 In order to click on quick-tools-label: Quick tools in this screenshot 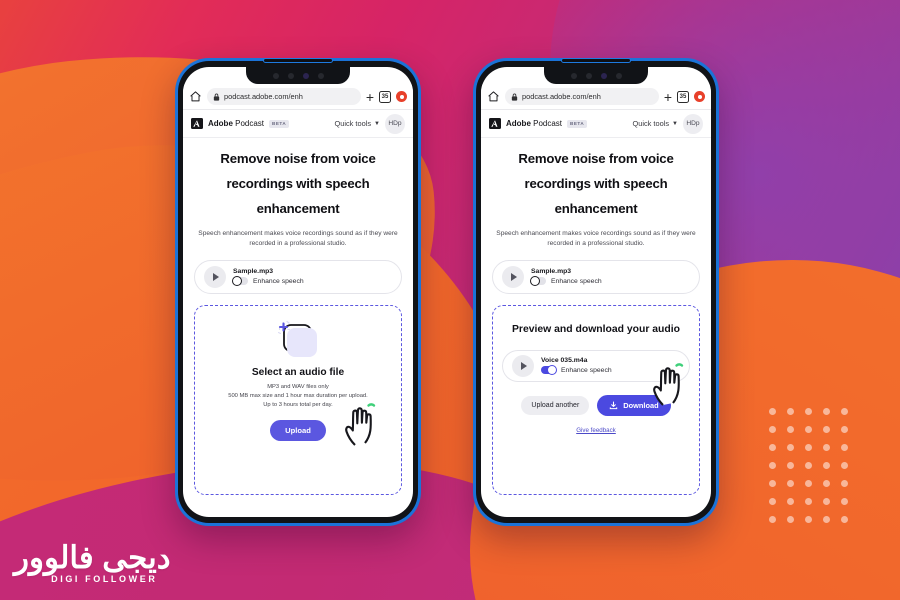, I will do `click(651, 123)`.